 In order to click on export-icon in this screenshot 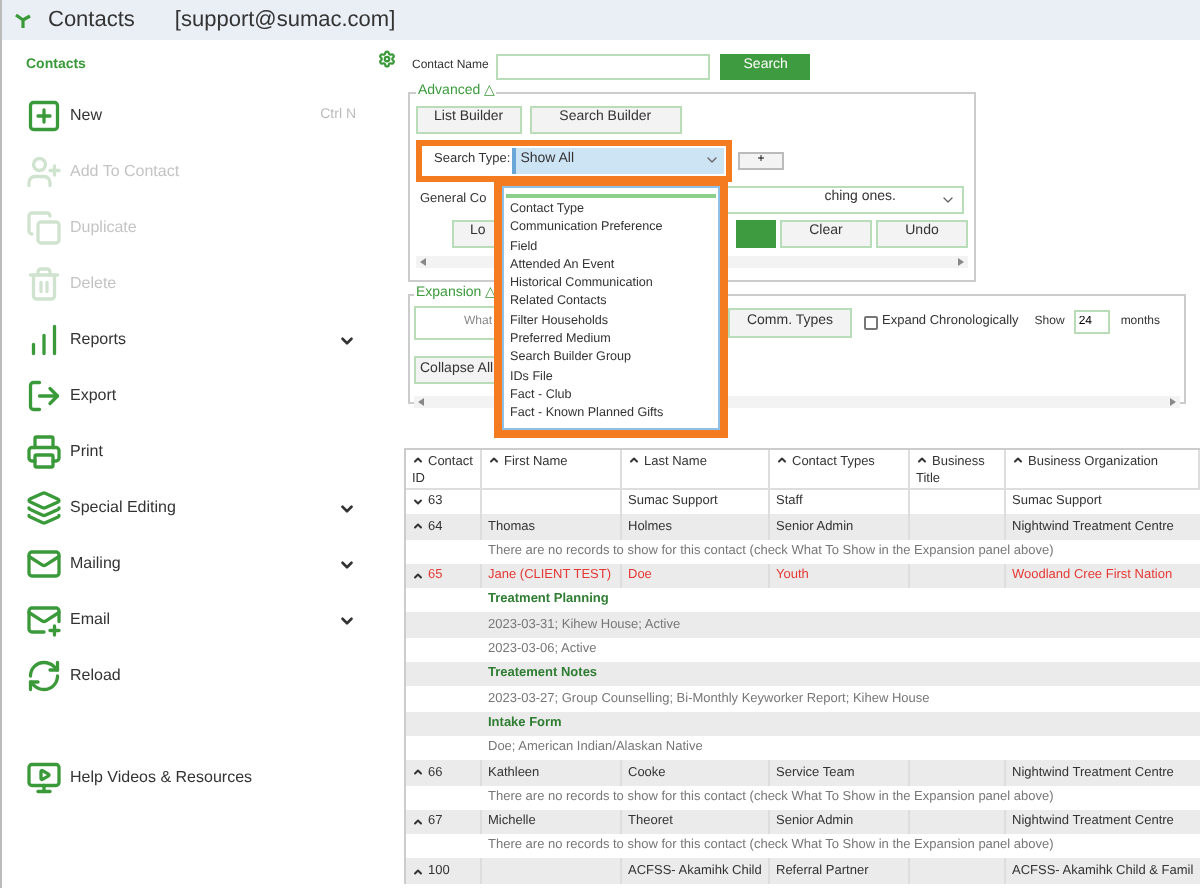, I will do `click(44, 396)`.